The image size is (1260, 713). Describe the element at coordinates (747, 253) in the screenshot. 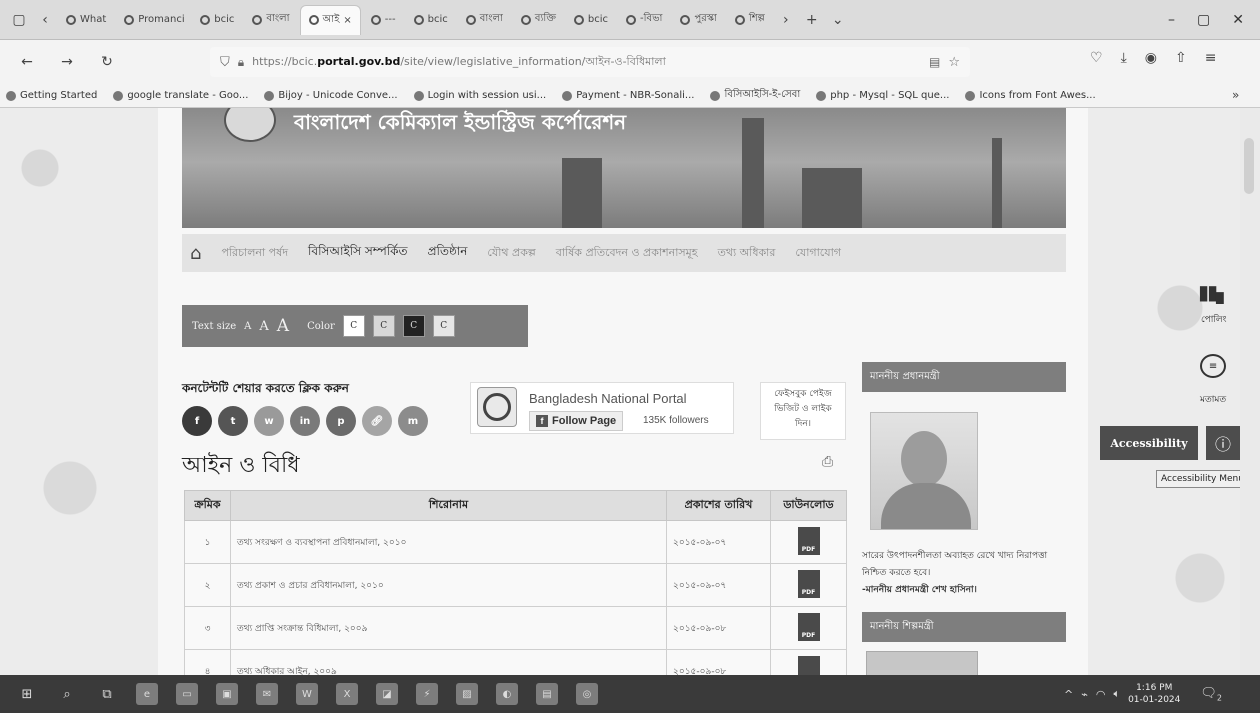

I see `nav-item: তথ্য অধিকার` at that location.